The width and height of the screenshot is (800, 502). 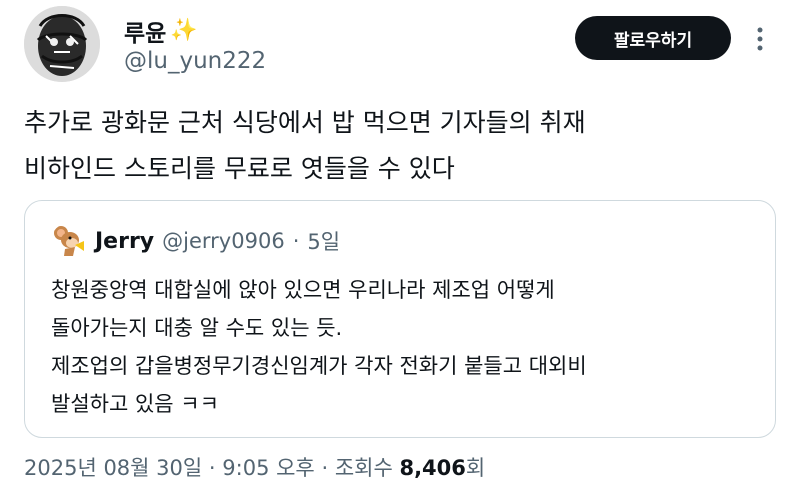 I want to click on quoted-tweet-header: Jerry @jerry0906 · 5일, so click(x=195, y=241).